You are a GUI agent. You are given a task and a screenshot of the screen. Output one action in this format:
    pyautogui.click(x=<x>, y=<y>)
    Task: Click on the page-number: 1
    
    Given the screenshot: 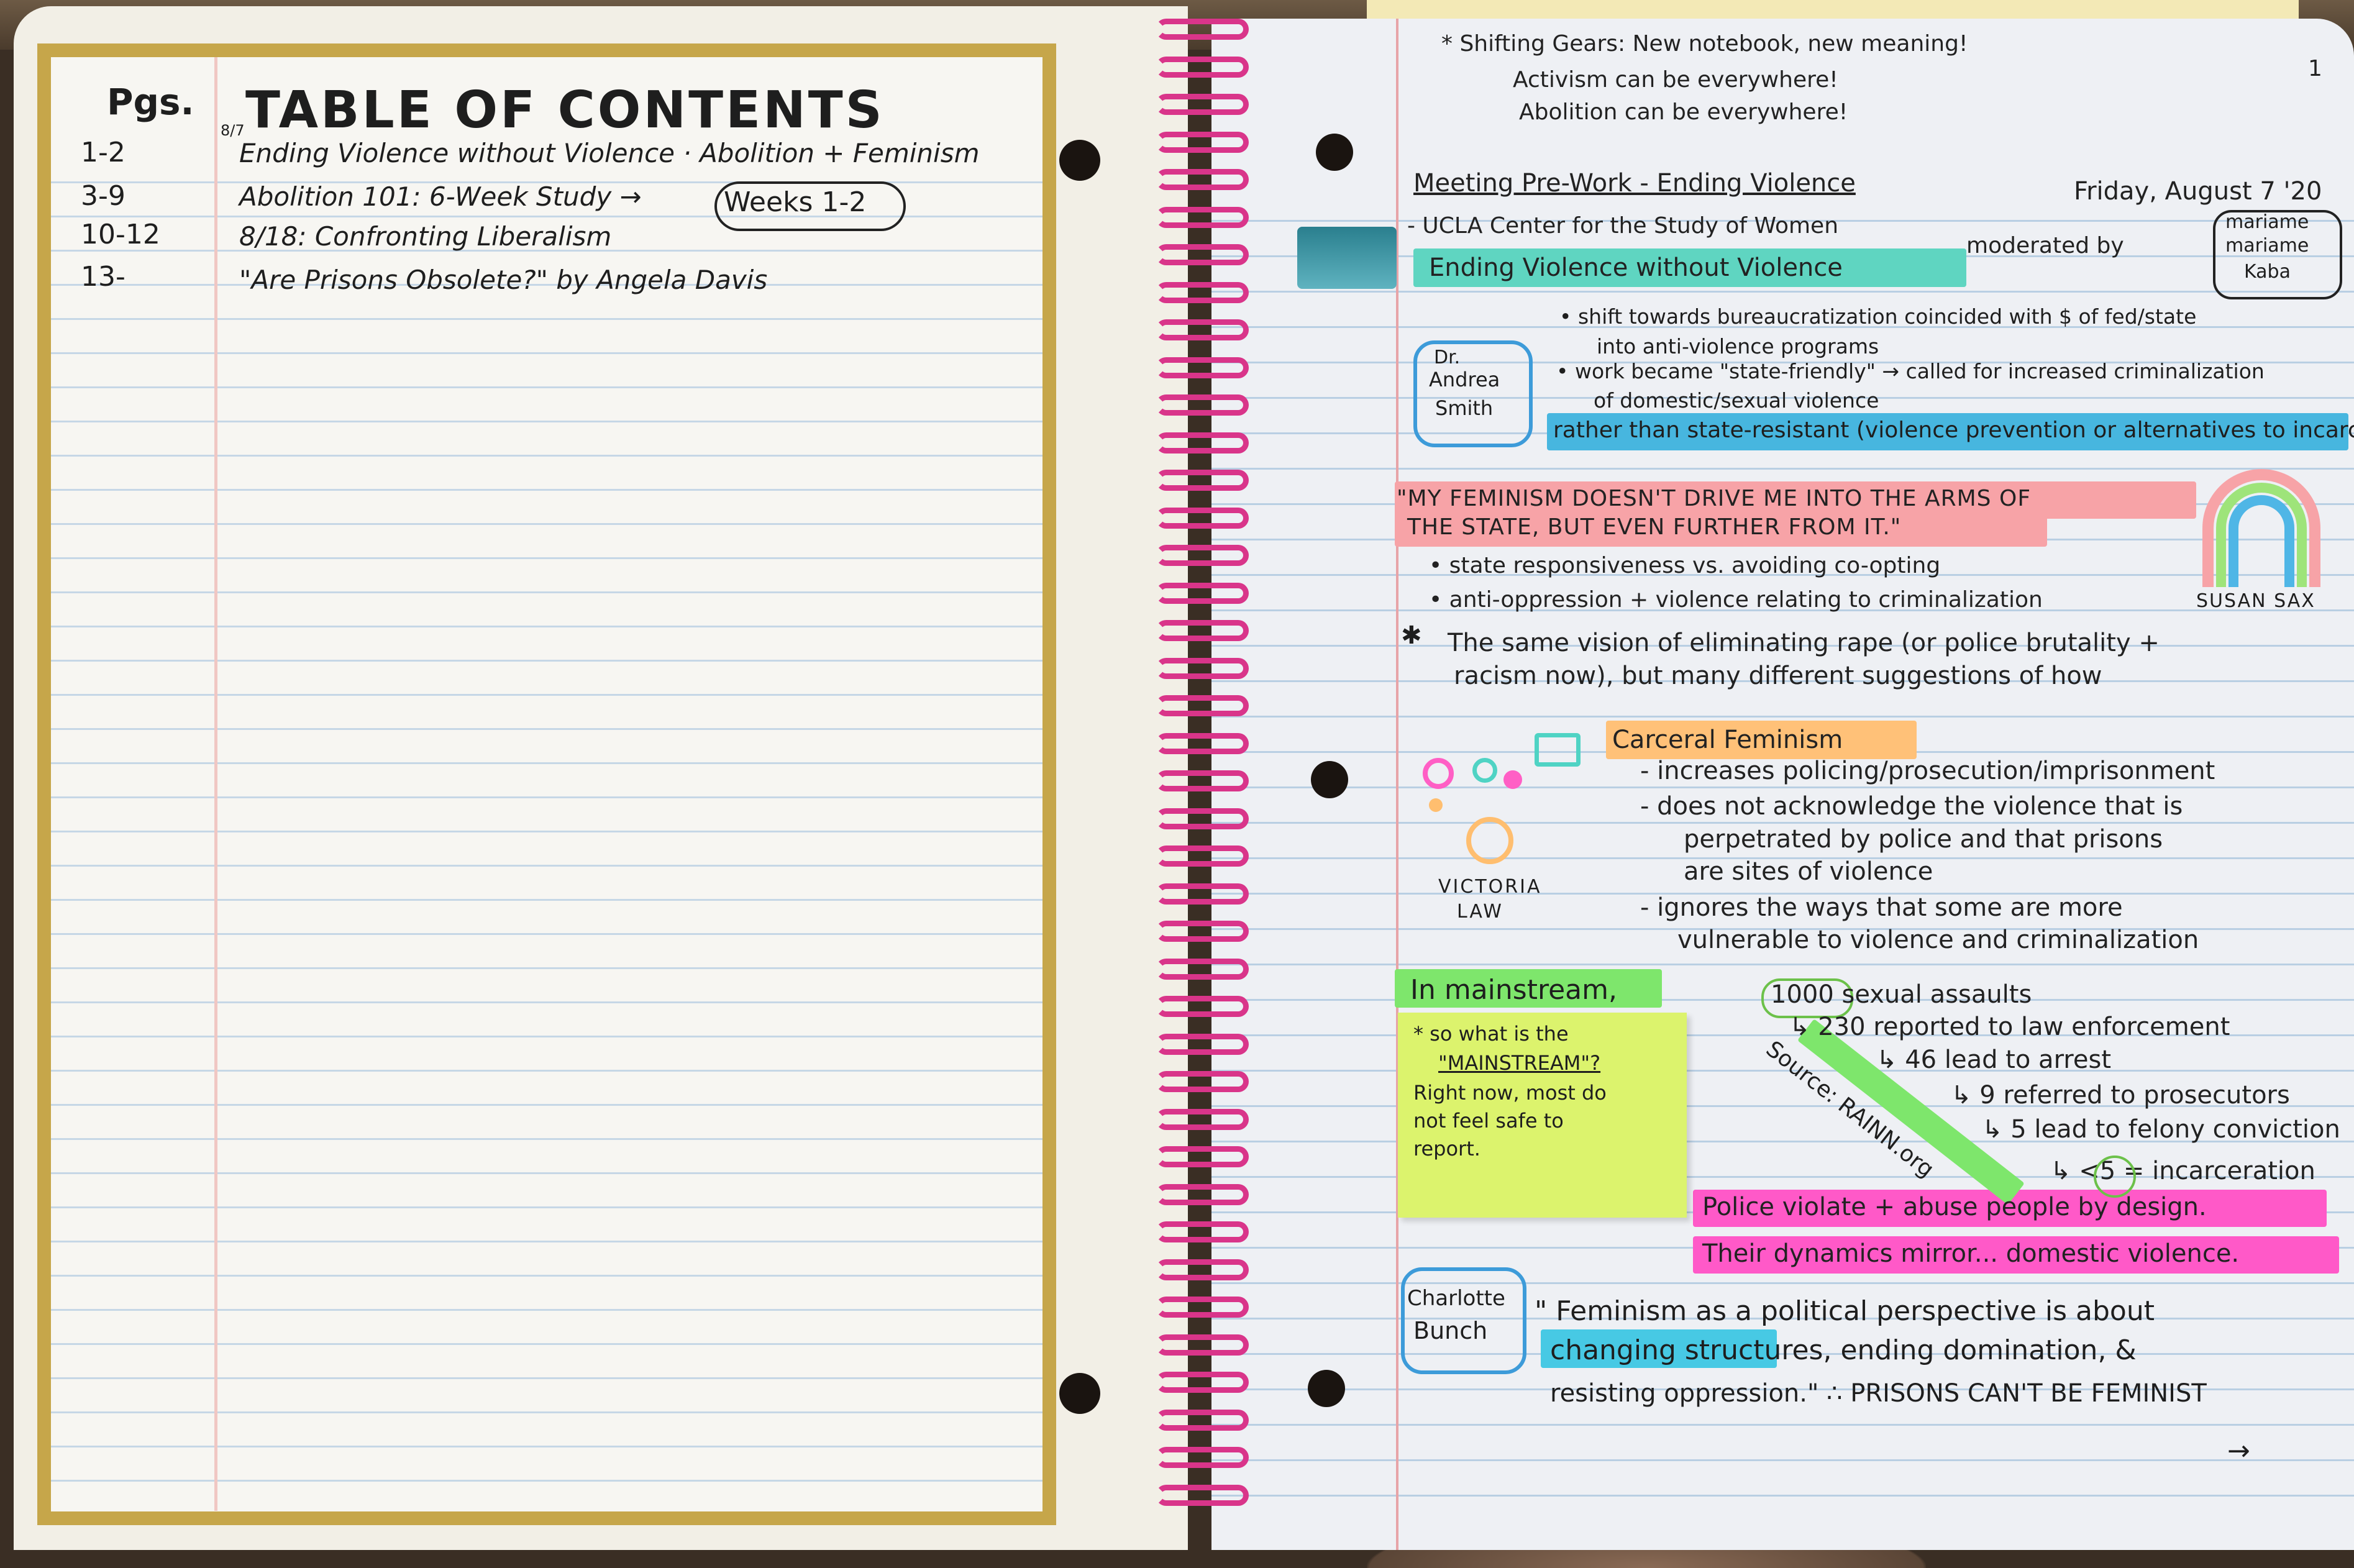 What is the action you would take?
    pyautogui.click(x=2315, y=68)
    